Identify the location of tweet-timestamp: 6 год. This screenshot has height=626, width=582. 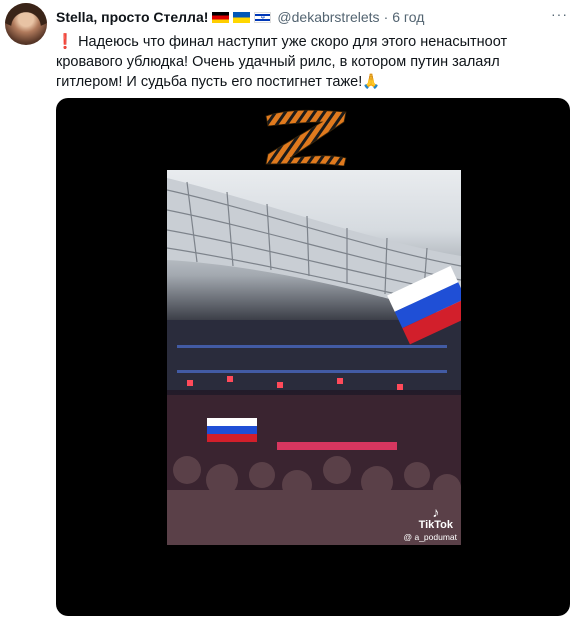
(408, 17).